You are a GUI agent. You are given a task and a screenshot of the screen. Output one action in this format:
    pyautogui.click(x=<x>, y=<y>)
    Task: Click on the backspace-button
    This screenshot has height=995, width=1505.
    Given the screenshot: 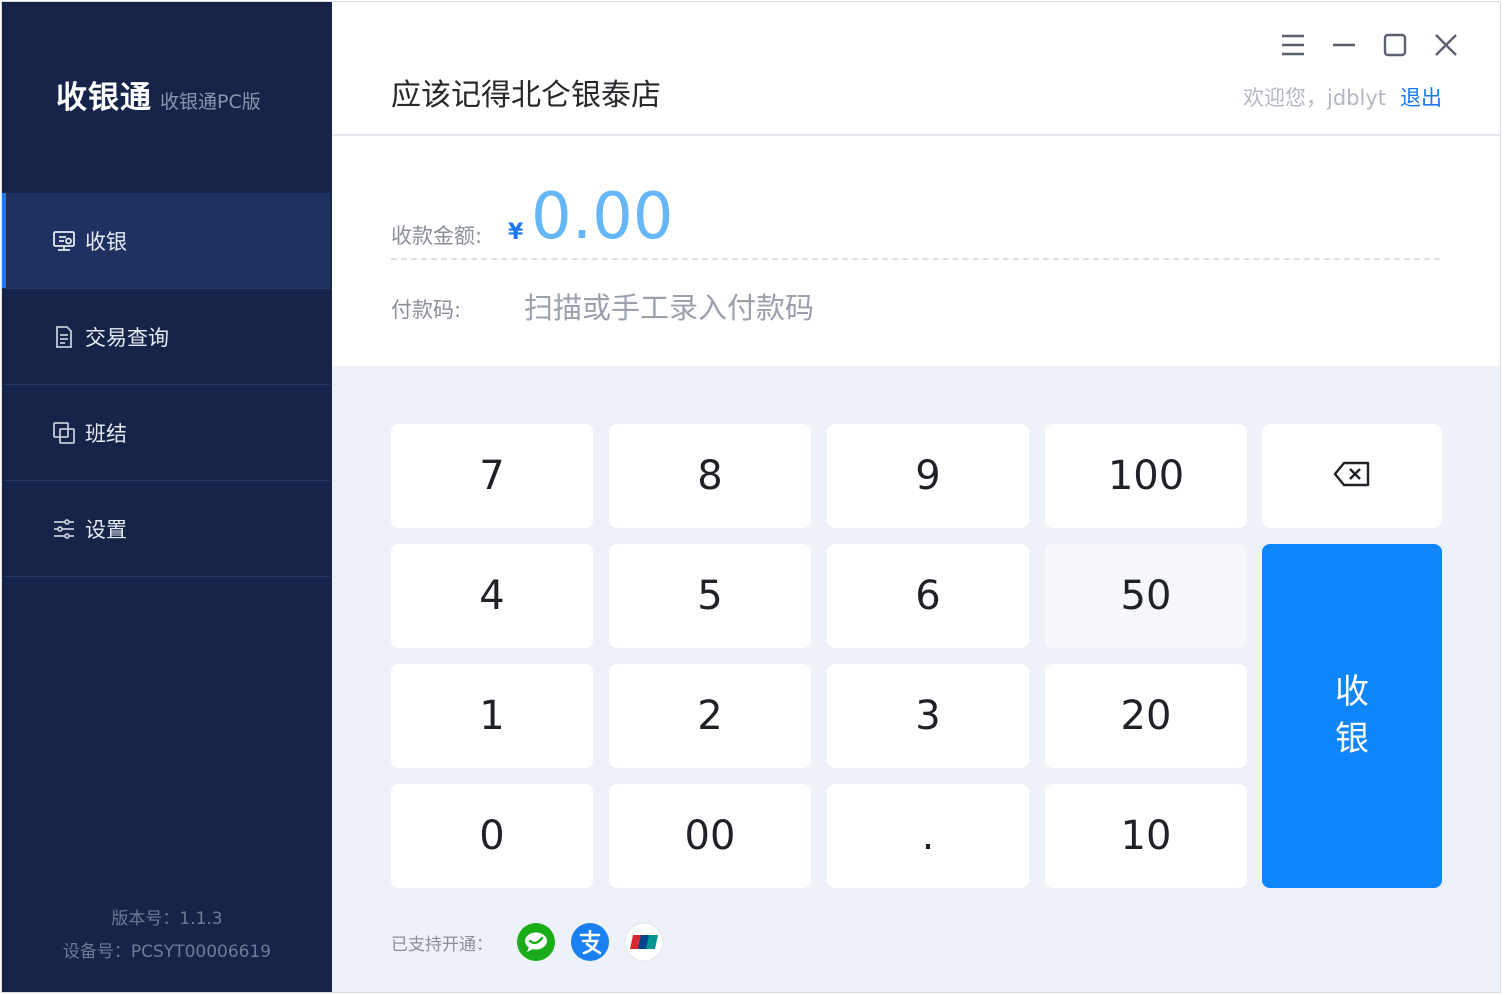 What is the action you would take?
    pyautogui.click(x=1352, y=476)
    